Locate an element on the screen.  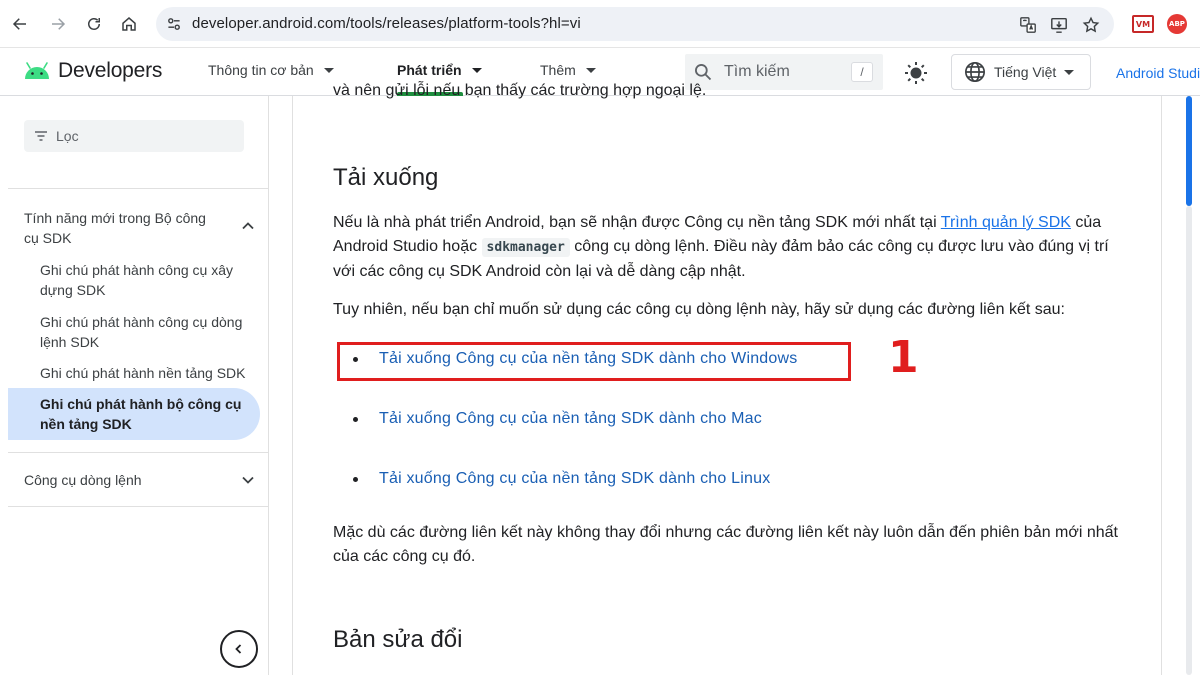
scrollbar-thumb is located at coordinates (1189, 151).